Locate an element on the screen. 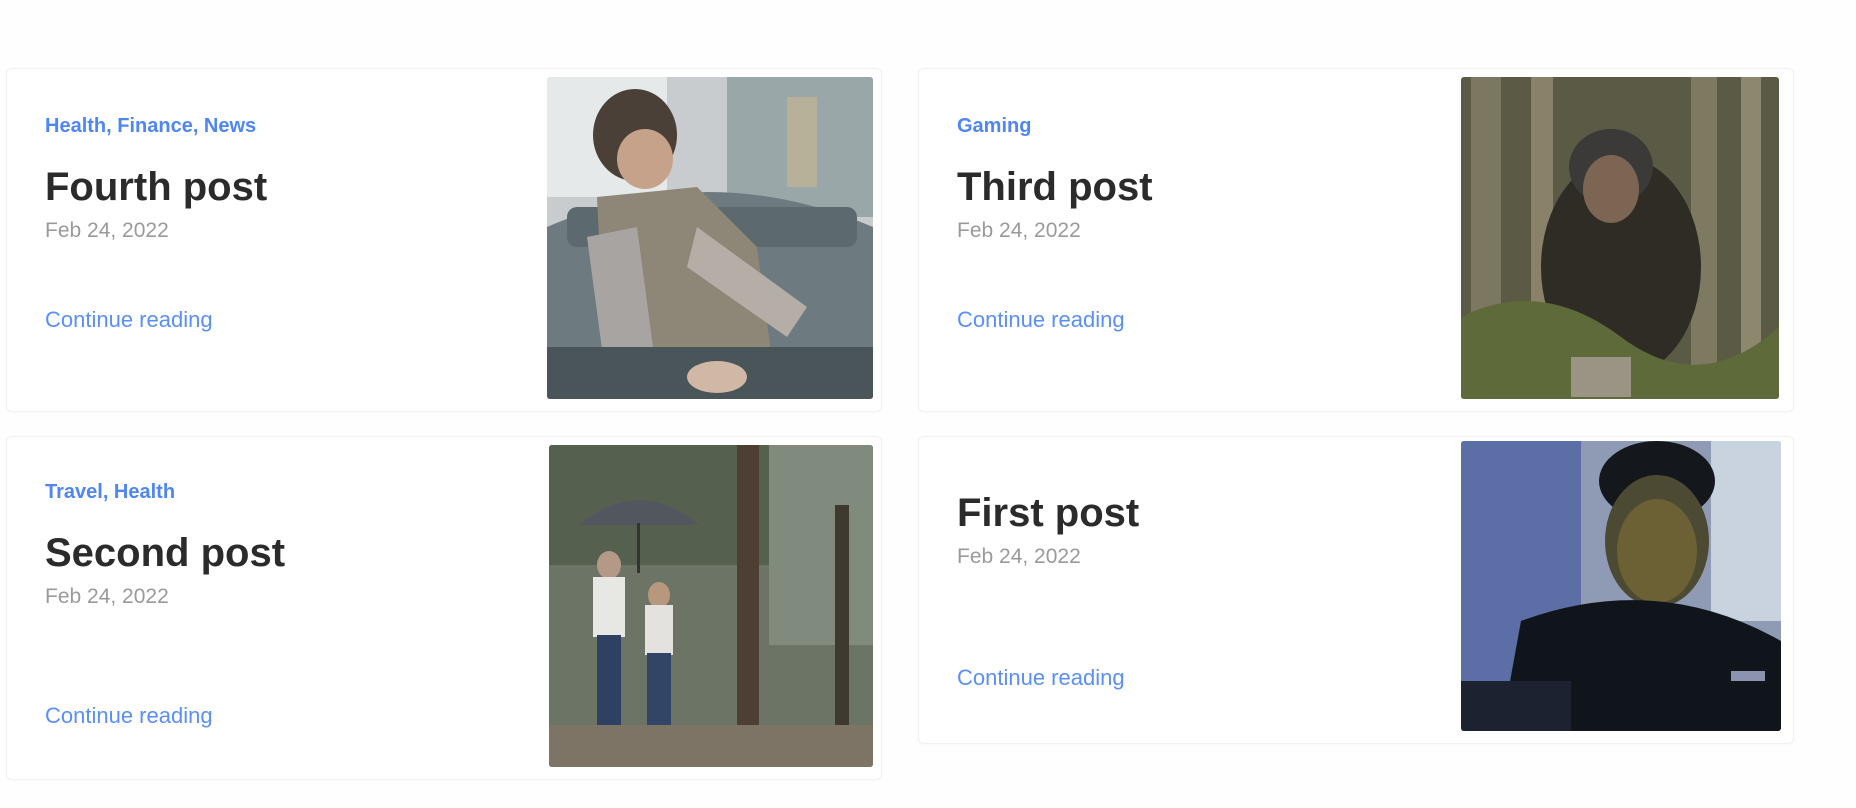  post-title: Fourth post is located at coordinates (156, 187).